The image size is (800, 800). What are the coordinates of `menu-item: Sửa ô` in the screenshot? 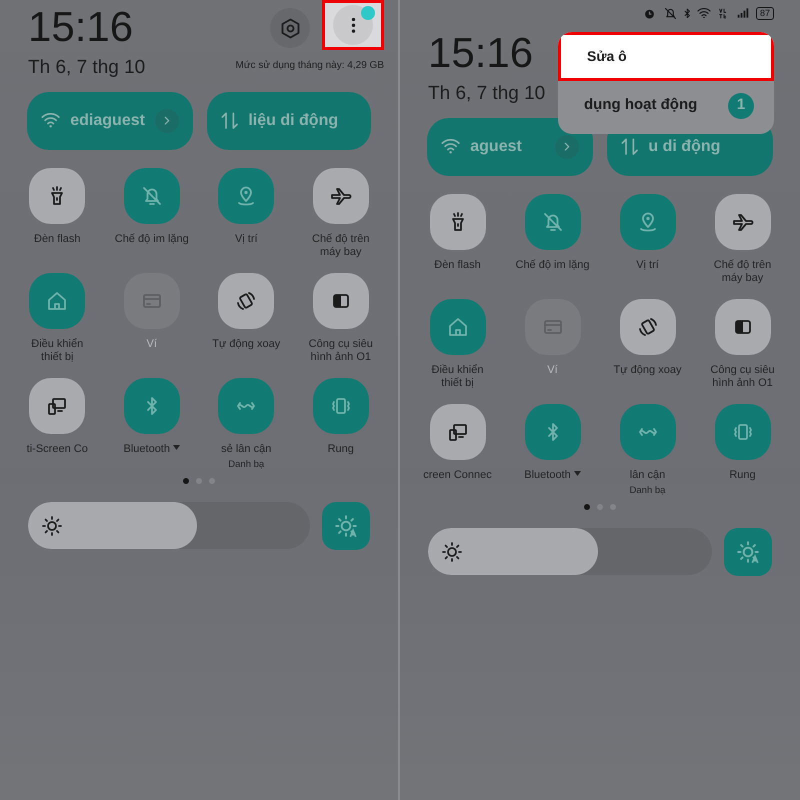 It's located at (666, 56).